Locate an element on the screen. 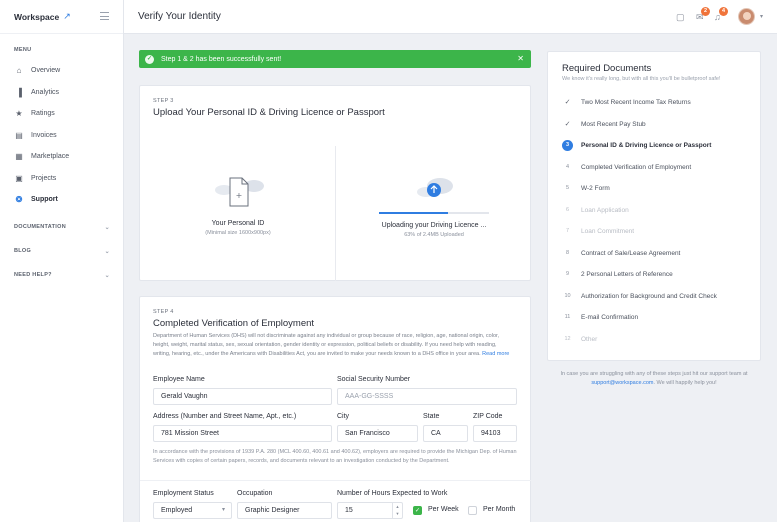 The height and width of the screenshot is (522, 777). employee-name-label: Employee Name is located at coordinates (179, 379).